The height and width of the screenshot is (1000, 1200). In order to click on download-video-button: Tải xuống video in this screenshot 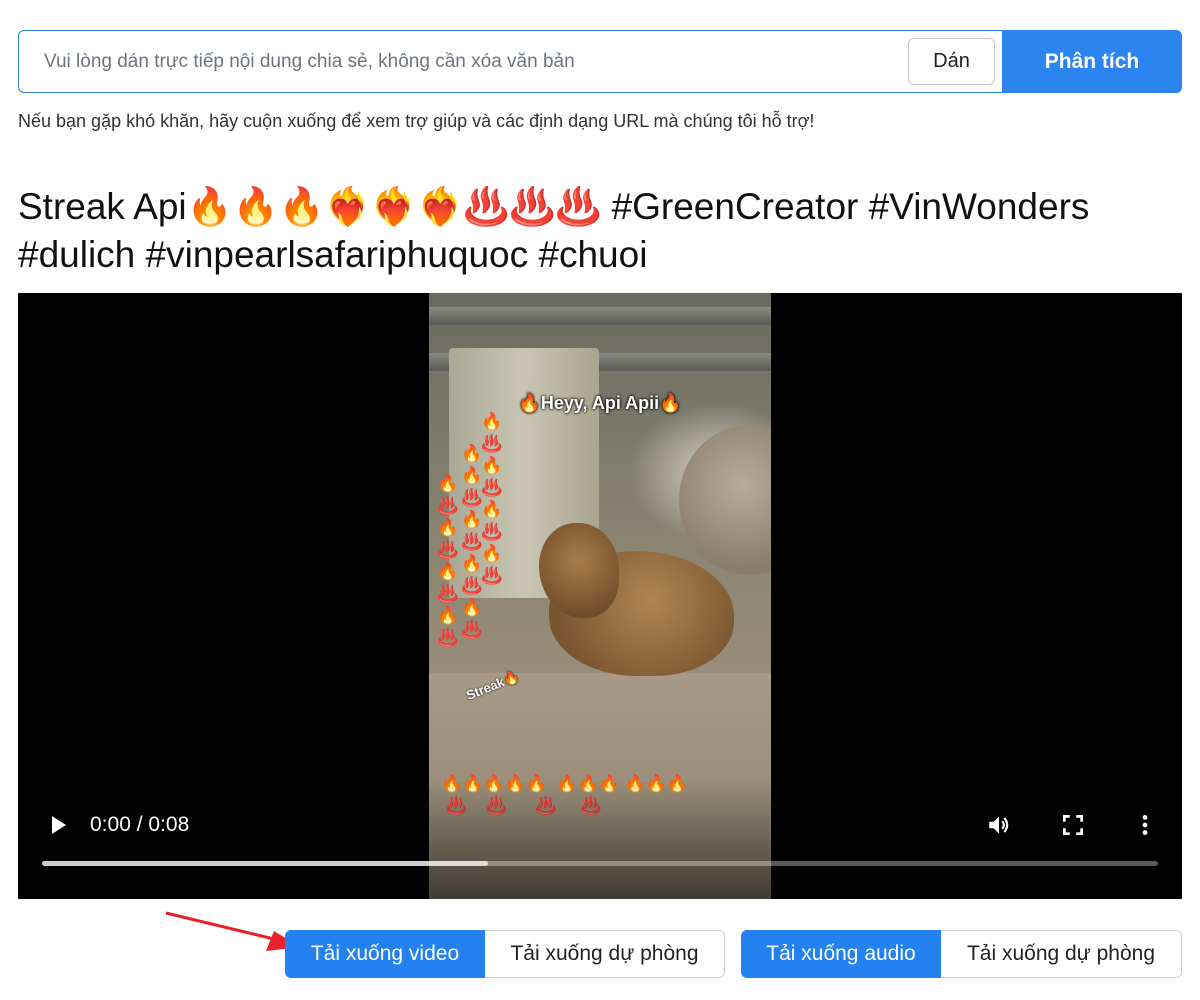, I will do `click(385, 954)`.